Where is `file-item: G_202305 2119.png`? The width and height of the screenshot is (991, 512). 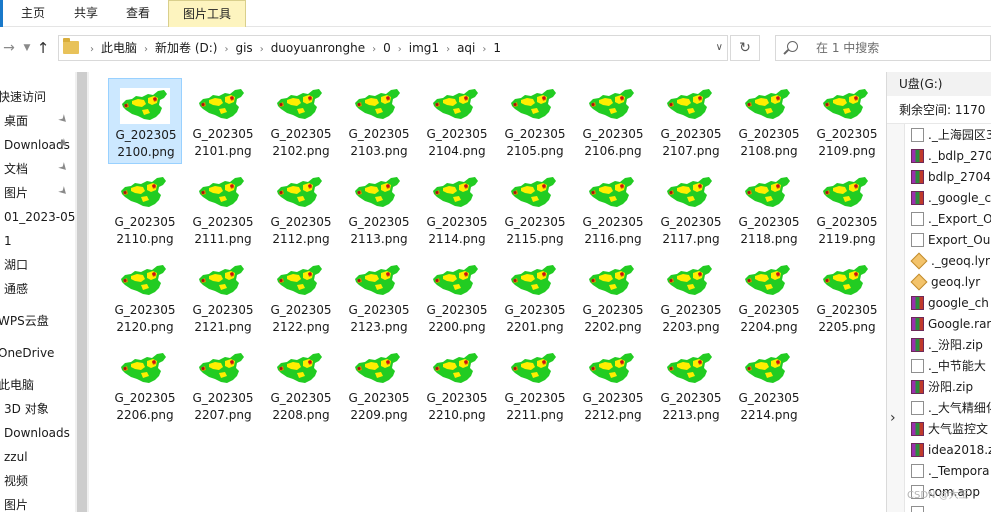
file-item: G_202305 2119.png is located at coordinates (847, 209).